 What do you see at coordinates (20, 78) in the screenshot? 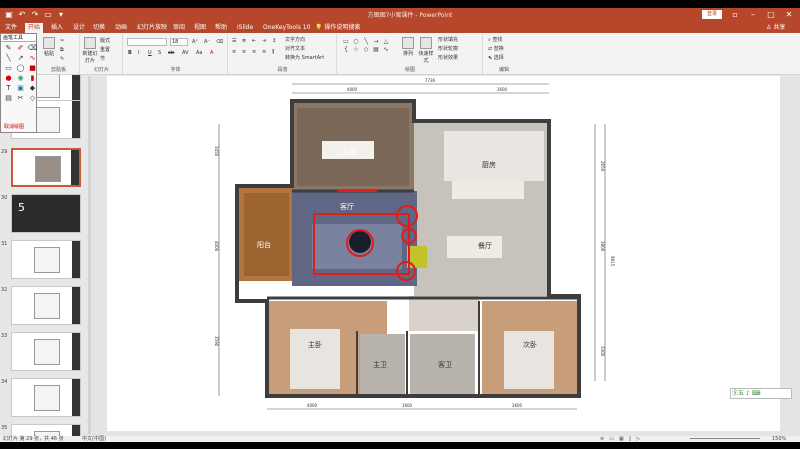
I see `color-picker-icon: ◉` at bounding box center [20, 78].